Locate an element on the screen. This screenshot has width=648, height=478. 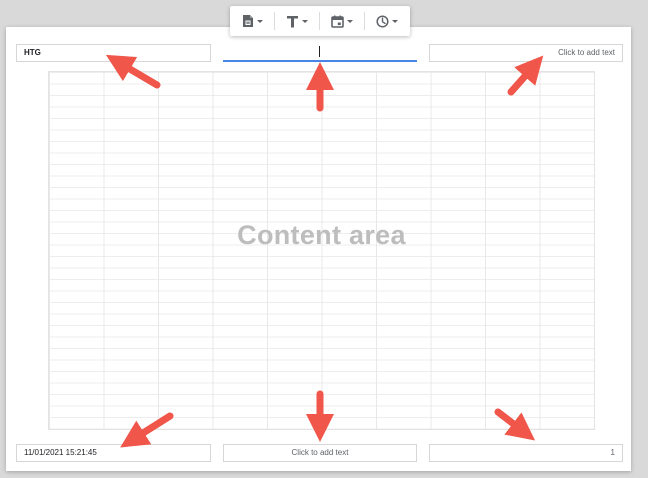
date-icon is located at coordinates (337, 21).